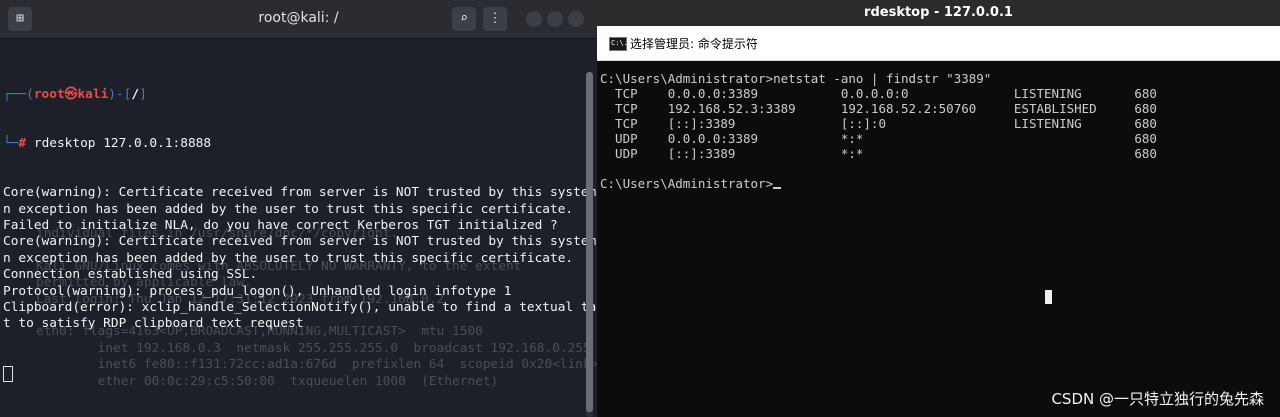  I want to click on cmd-line: C:\Users\Administrator>, so click(878, 183).